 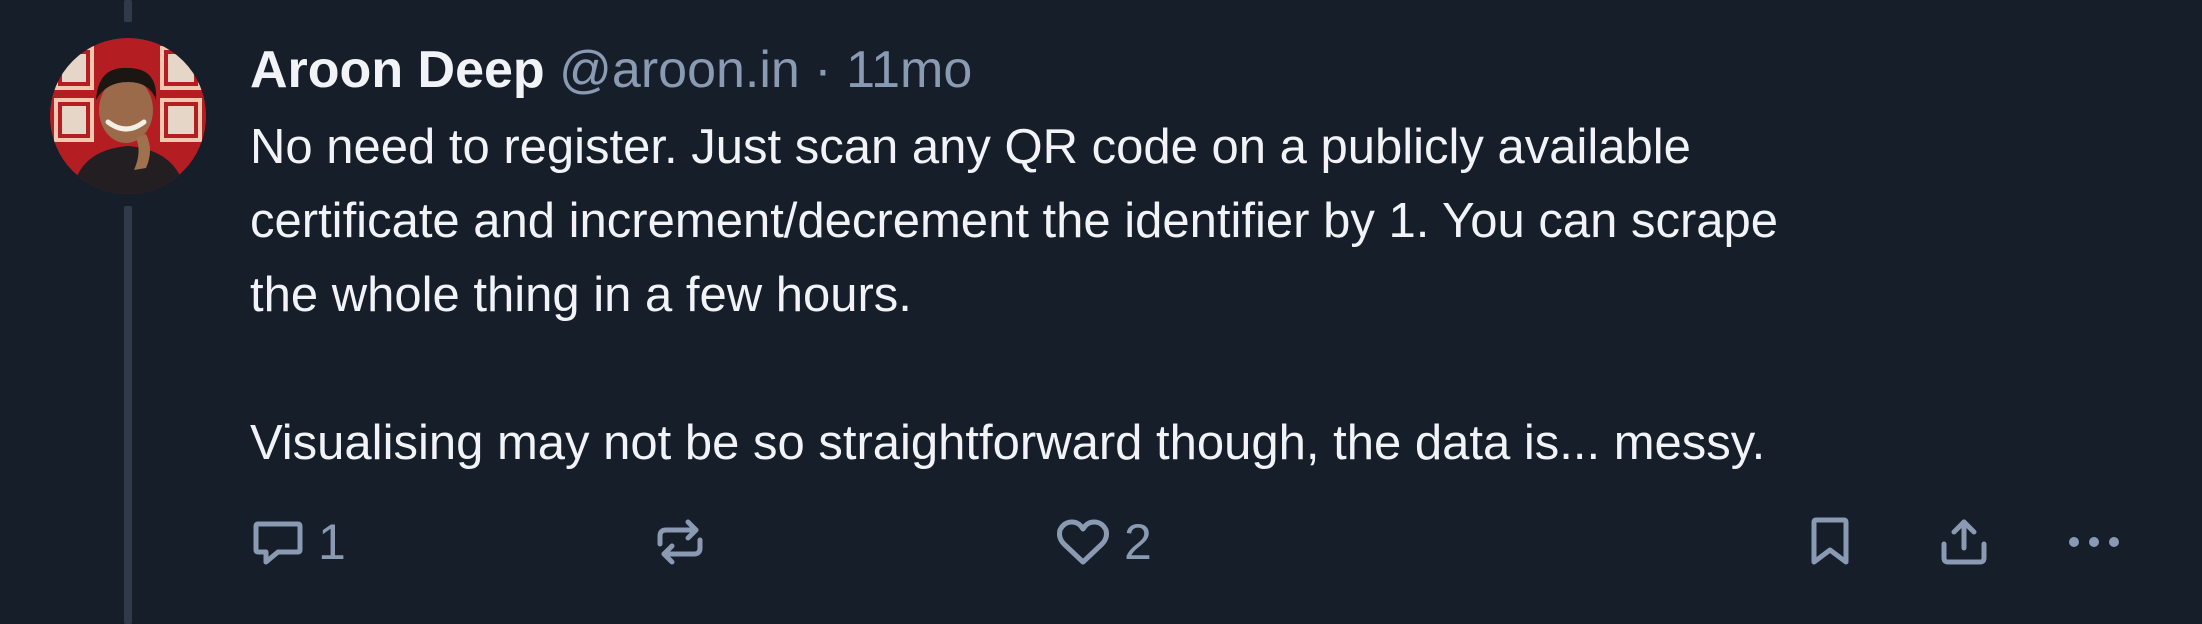 I want to click on repost-button, so click(x=680, y=542).